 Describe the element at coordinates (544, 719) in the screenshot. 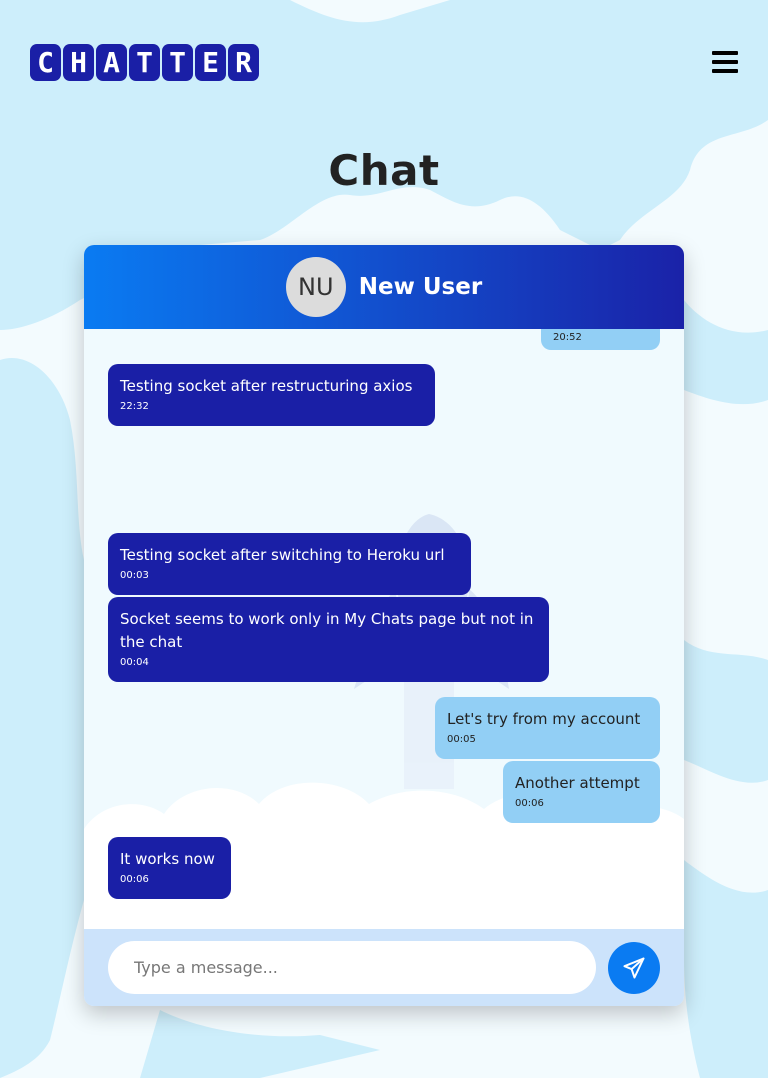

I see `message-text: Let's try from my account` at that location.